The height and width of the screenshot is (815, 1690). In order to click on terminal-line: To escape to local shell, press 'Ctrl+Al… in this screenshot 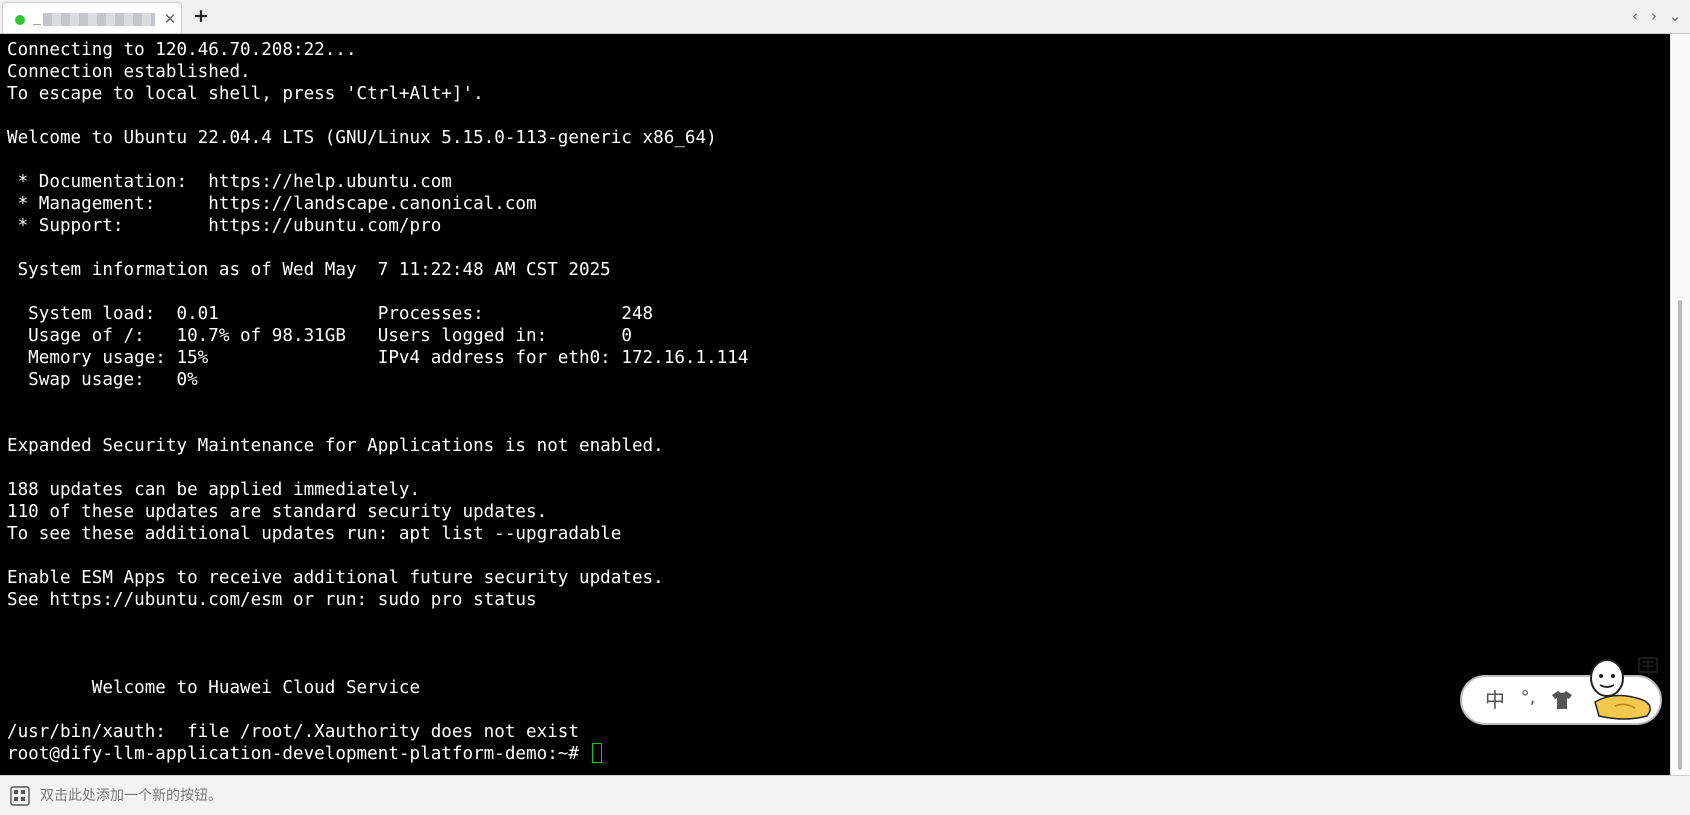, I will do `click(245, 94)`.